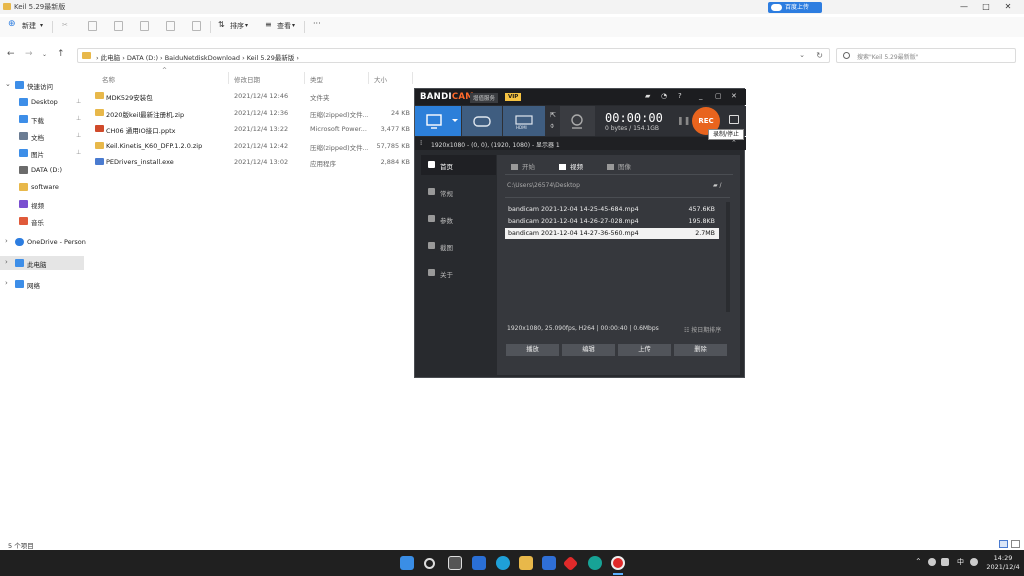 The width and height of the screenshot is (1024, 576). I want to click on store-icon, so click(549, 563).